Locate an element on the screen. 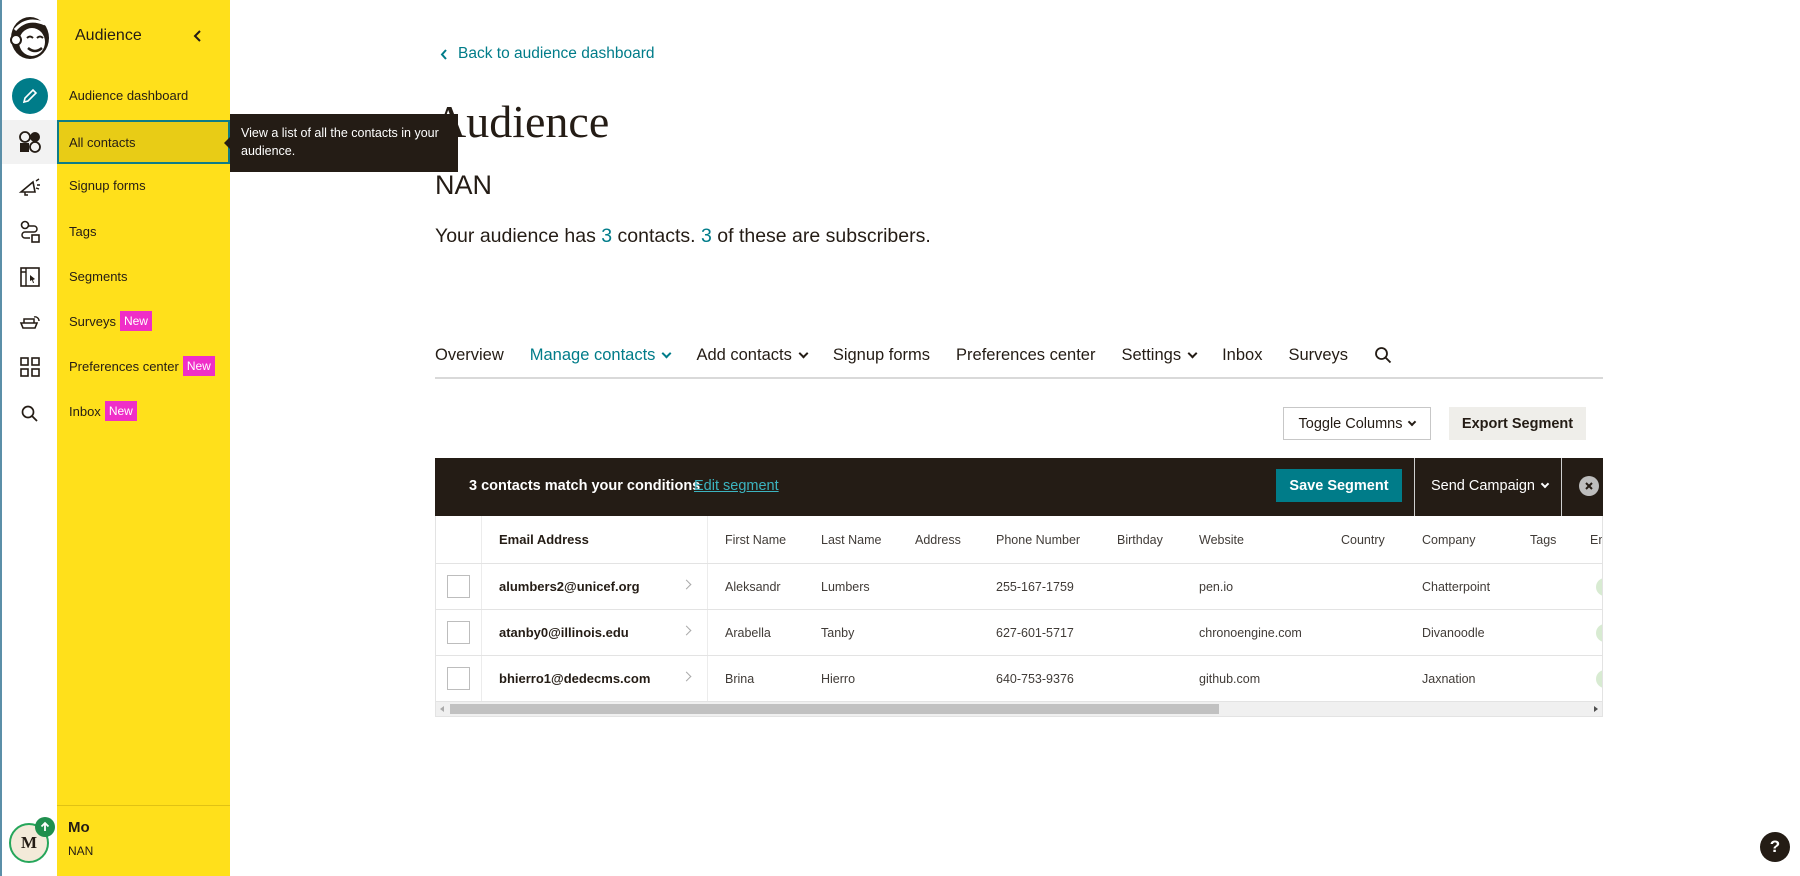 This screenshot has height=876, width=1800. tab-preferences-center: Preferences center is located at coordinates (1025, 355).